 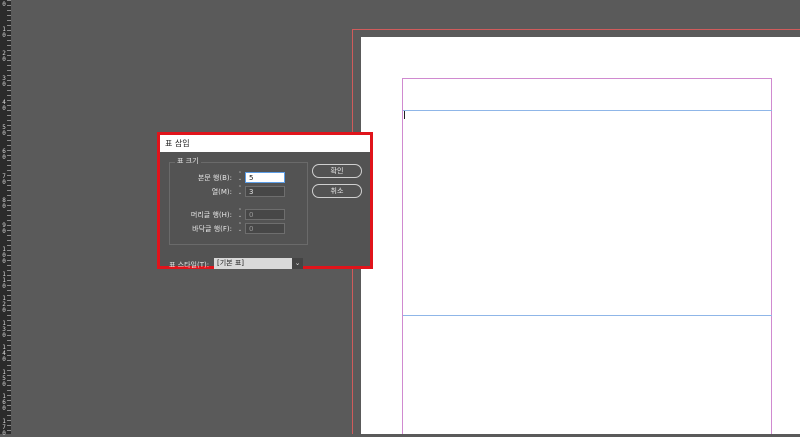 I want to click on text-cursor, so click(x=404, y=115).